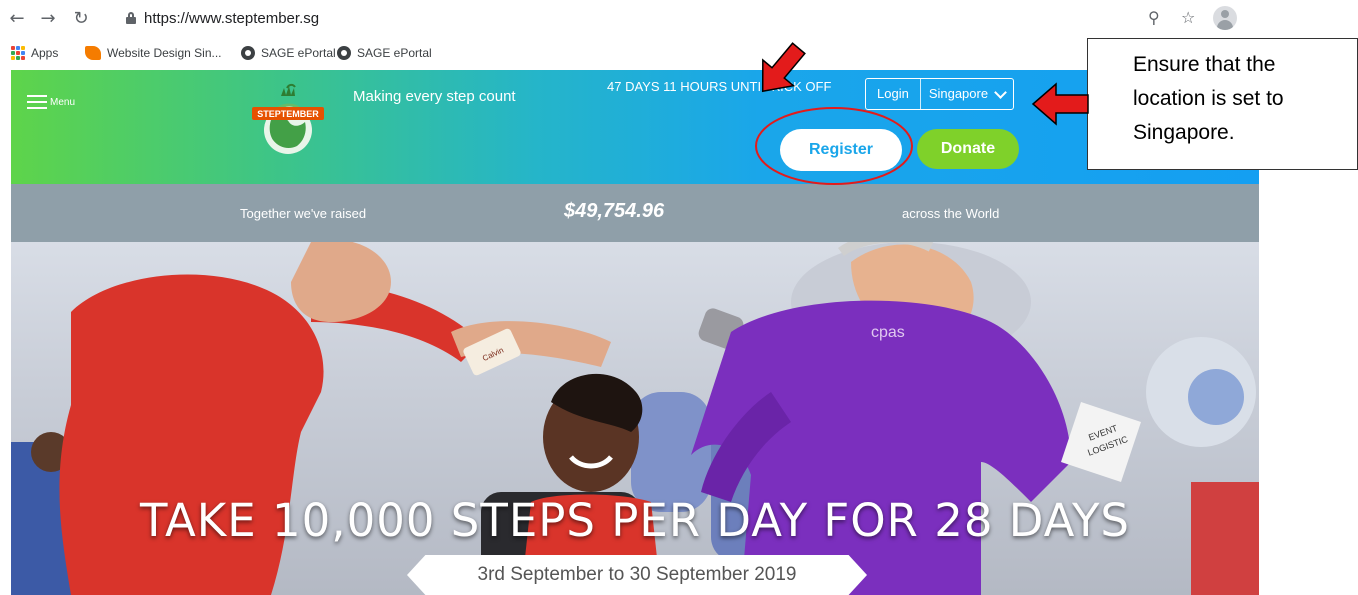 The width and height of the screenshot is (1358, 595). I want to click on back-arrow-icon: ←, so click(17, 19).